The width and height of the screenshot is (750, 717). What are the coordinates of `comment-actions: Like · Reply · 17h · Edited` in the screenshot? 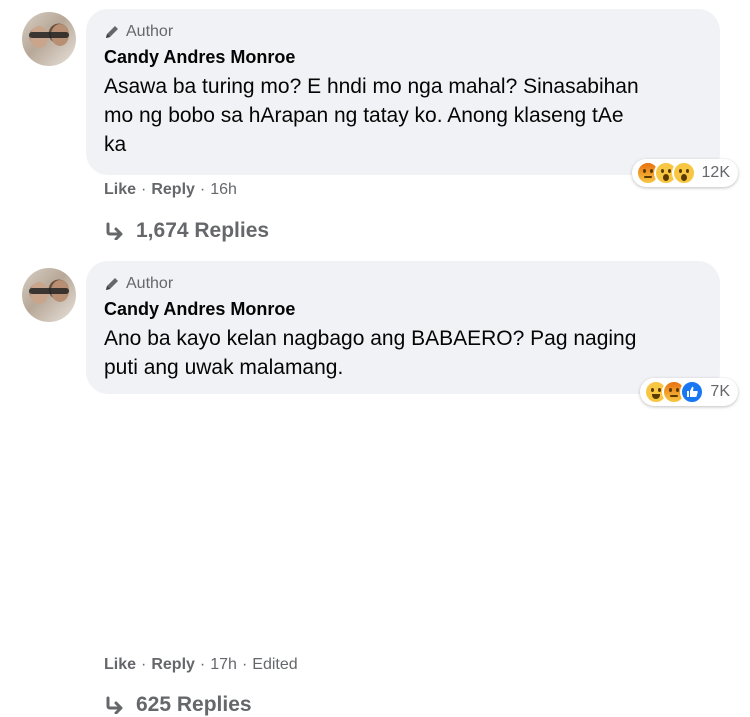 It's located at (201, 665).